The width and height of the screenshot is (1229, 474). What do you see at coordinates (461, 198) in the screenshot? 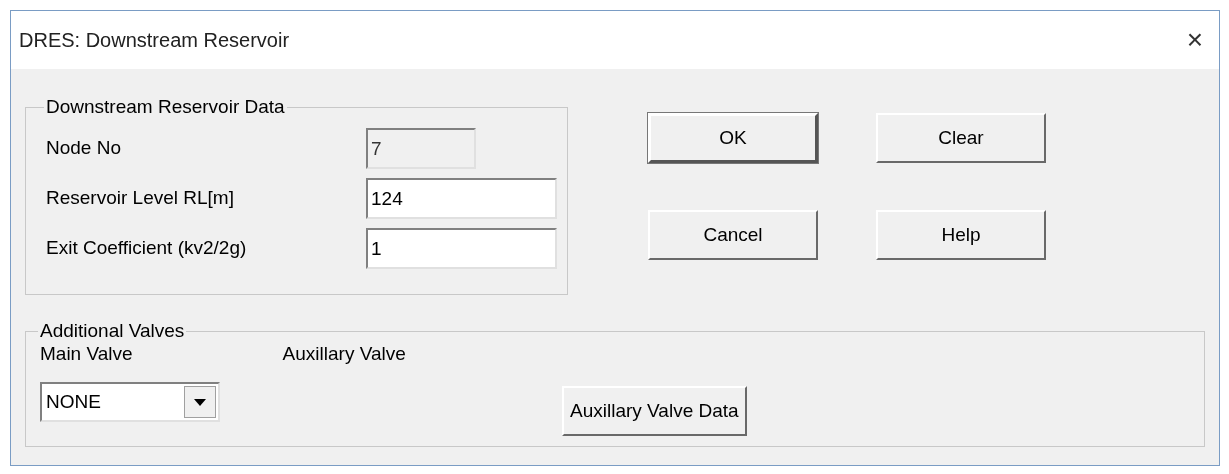
I see `input-field: 124` at bounding box center [461, 198].